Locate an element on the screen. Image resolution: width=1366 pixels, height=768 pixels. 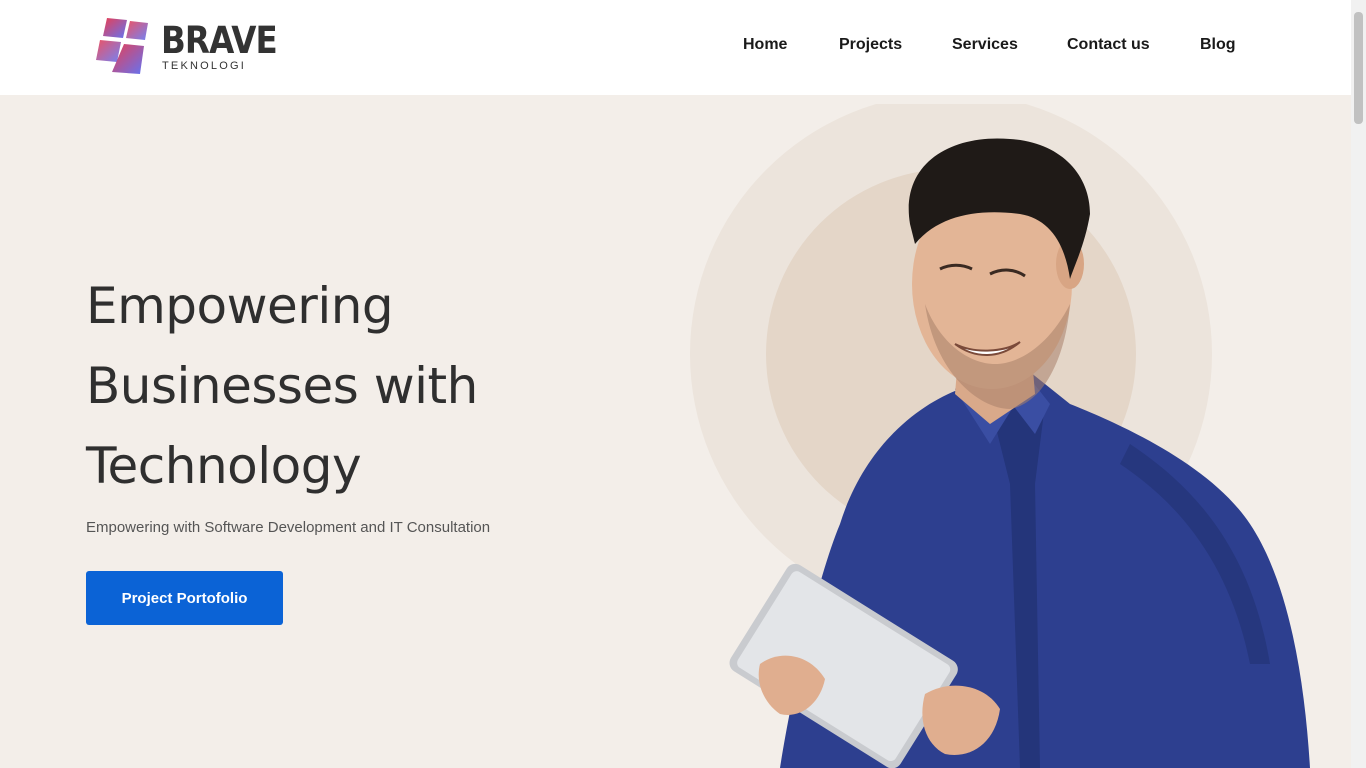
hero-title-line-3: Technology is located at coordinates (224, 466).